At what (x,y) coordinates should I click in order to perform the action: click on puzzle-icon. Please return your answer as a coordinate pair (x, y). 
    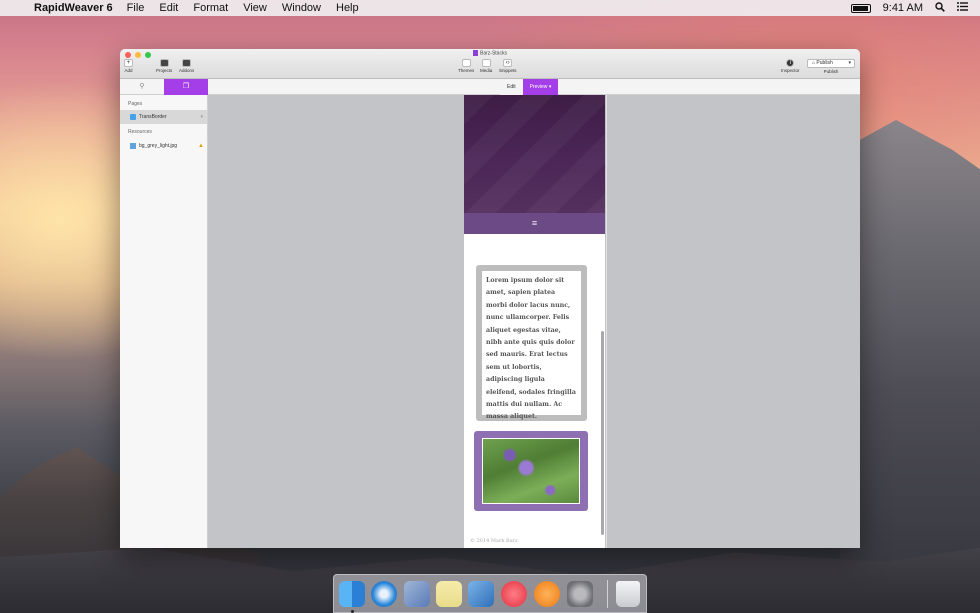
    Looking at the image, I should click on (187, 63).